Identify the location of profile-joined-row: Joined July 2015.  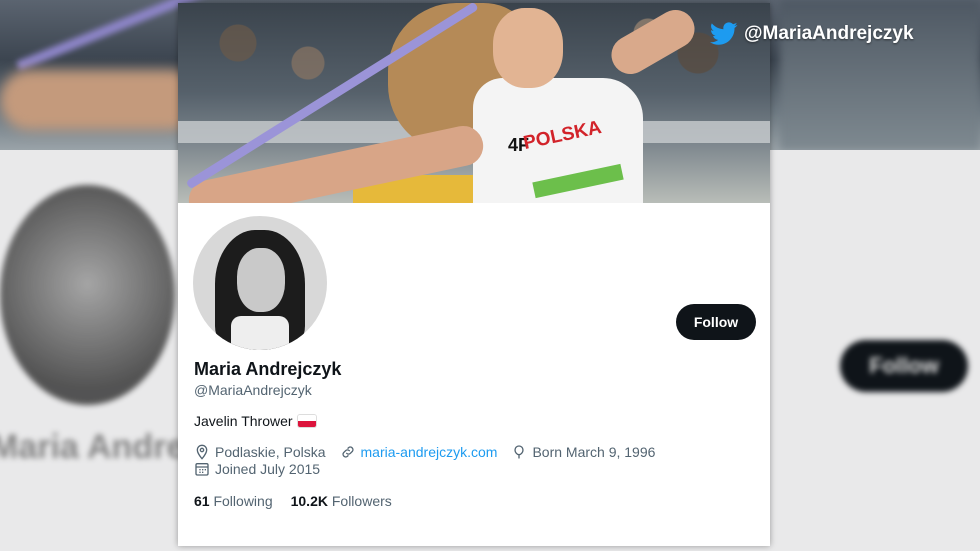
(264, 469).